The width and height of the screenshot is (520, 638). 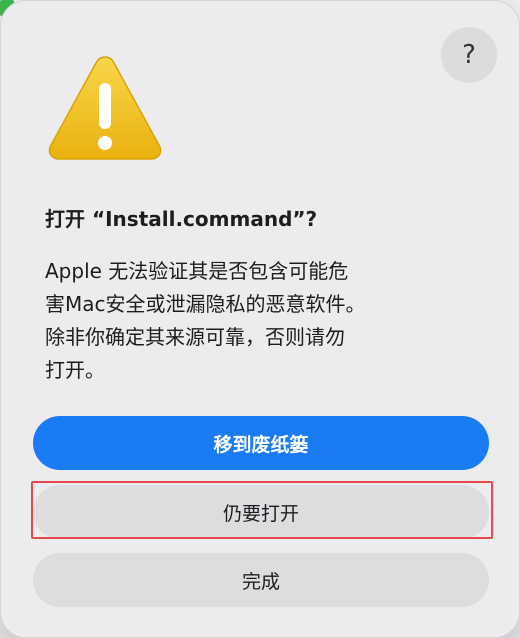 I want to click on message-line: 打开。, so click(x=75, y=370).